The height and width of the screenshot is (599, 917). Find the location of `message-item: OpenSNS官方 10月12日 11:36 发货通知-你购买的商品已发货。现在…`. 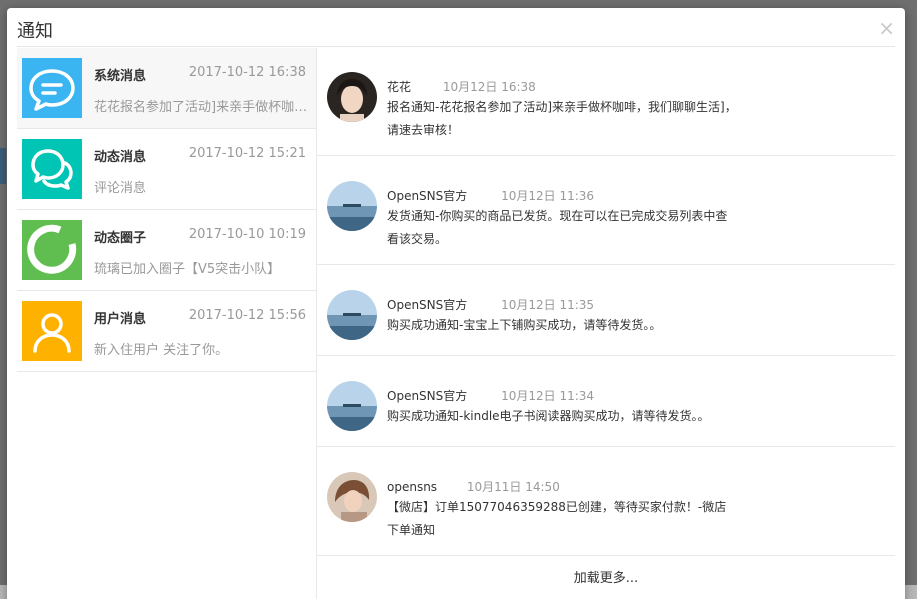

message-item: OpenSNS官方 10月12日 11:36 发货通知-你购买的商品已发货。现在… is located at coordinates (606, 210).